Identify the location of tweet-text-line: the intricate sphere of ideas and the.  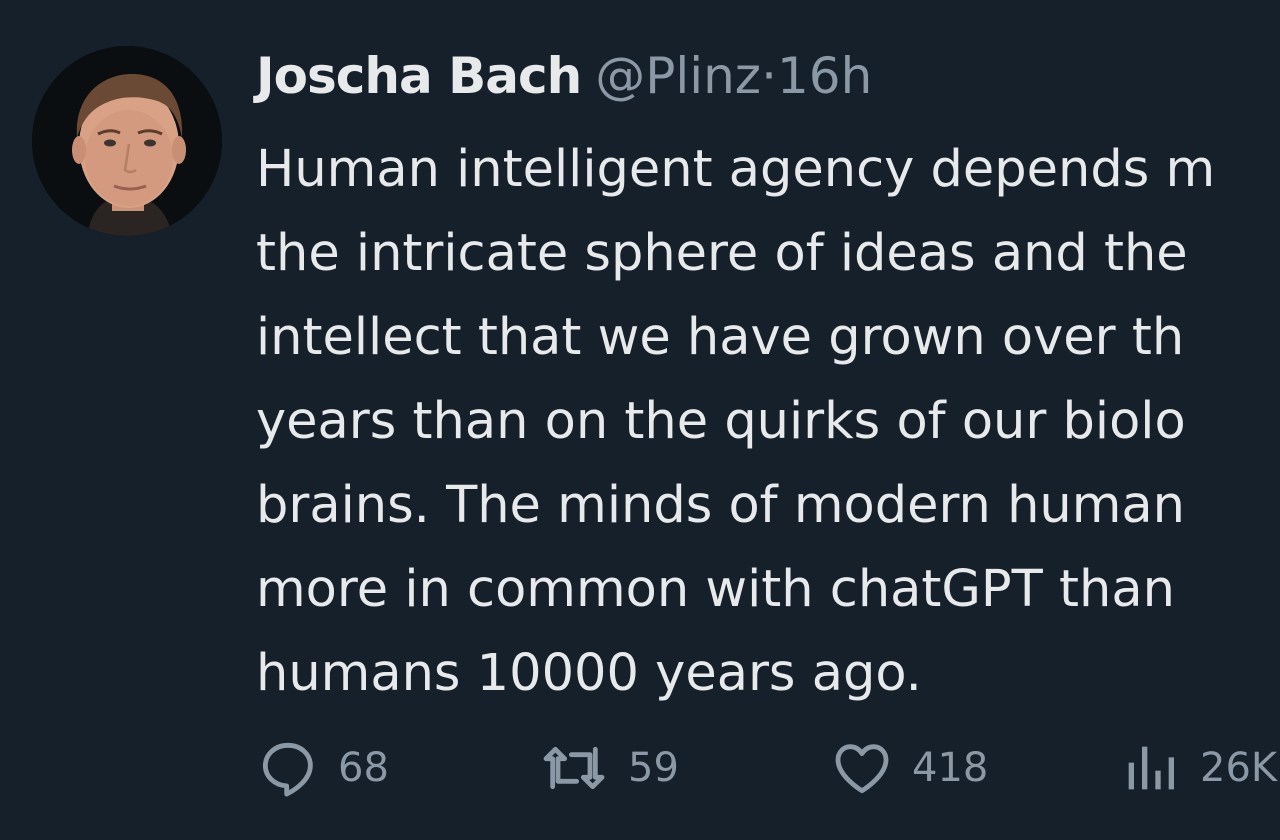
(722, 253).